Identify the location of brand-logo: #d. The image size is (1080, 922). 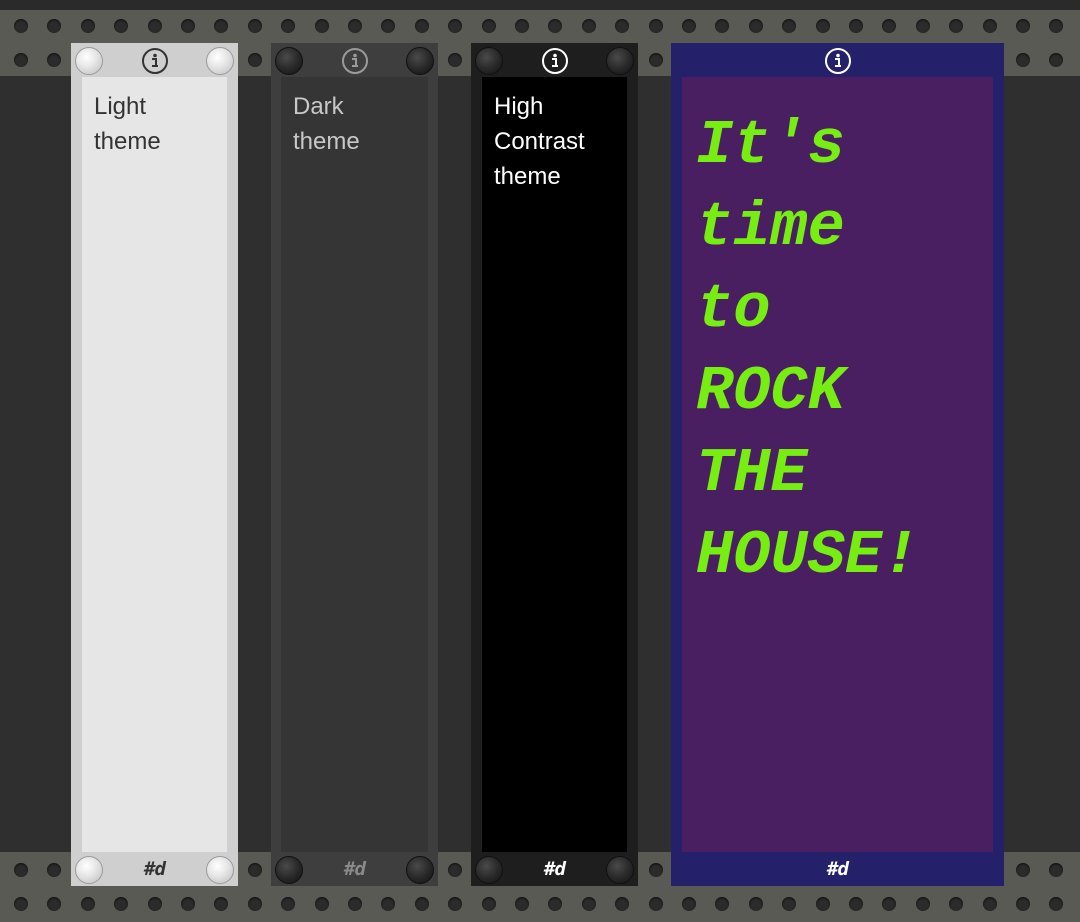
(838, 869).